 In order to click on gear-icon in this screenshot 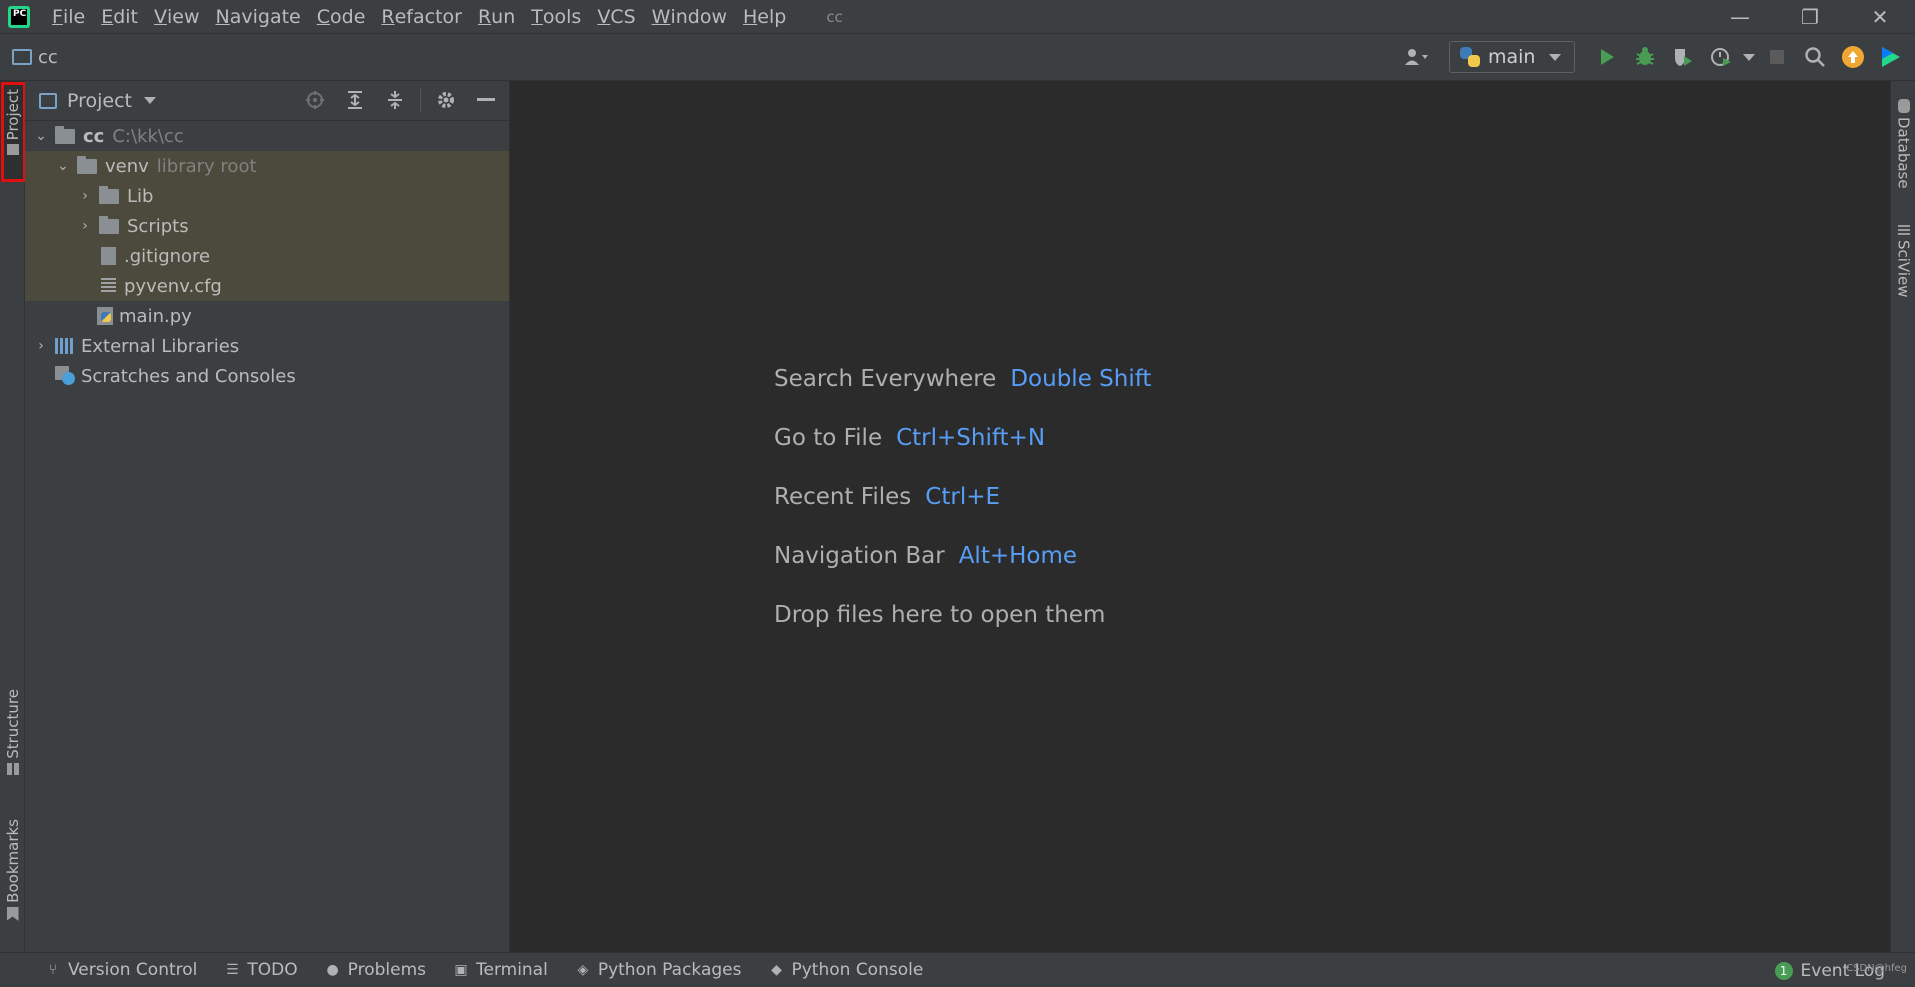, I will do `click(446, 100)`.